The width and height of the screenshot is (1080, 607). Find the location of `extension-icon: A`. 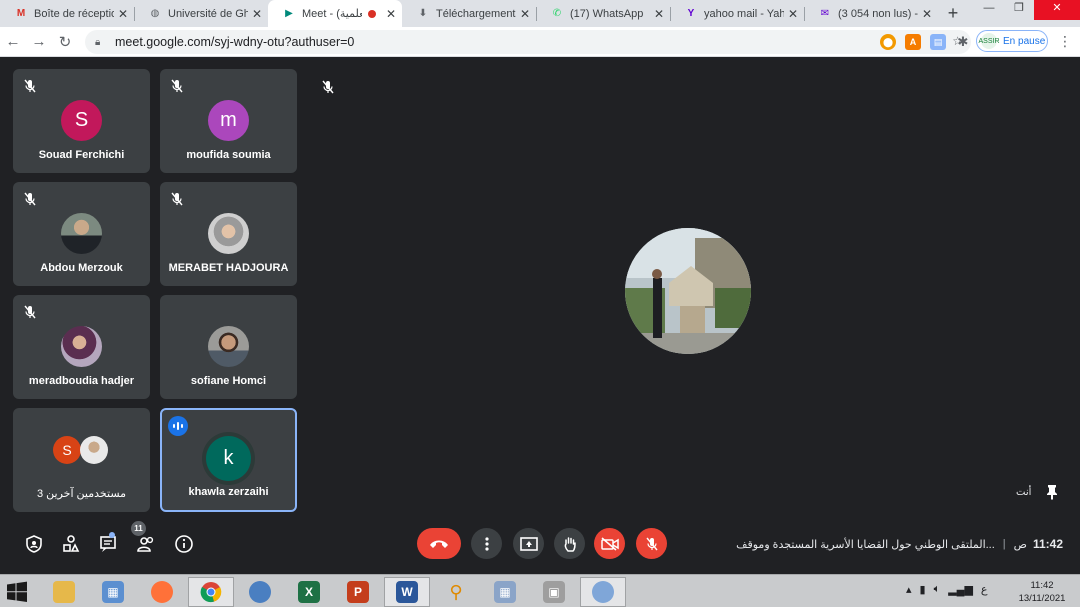

extension-icon: A is located at coordinates (913, 42).